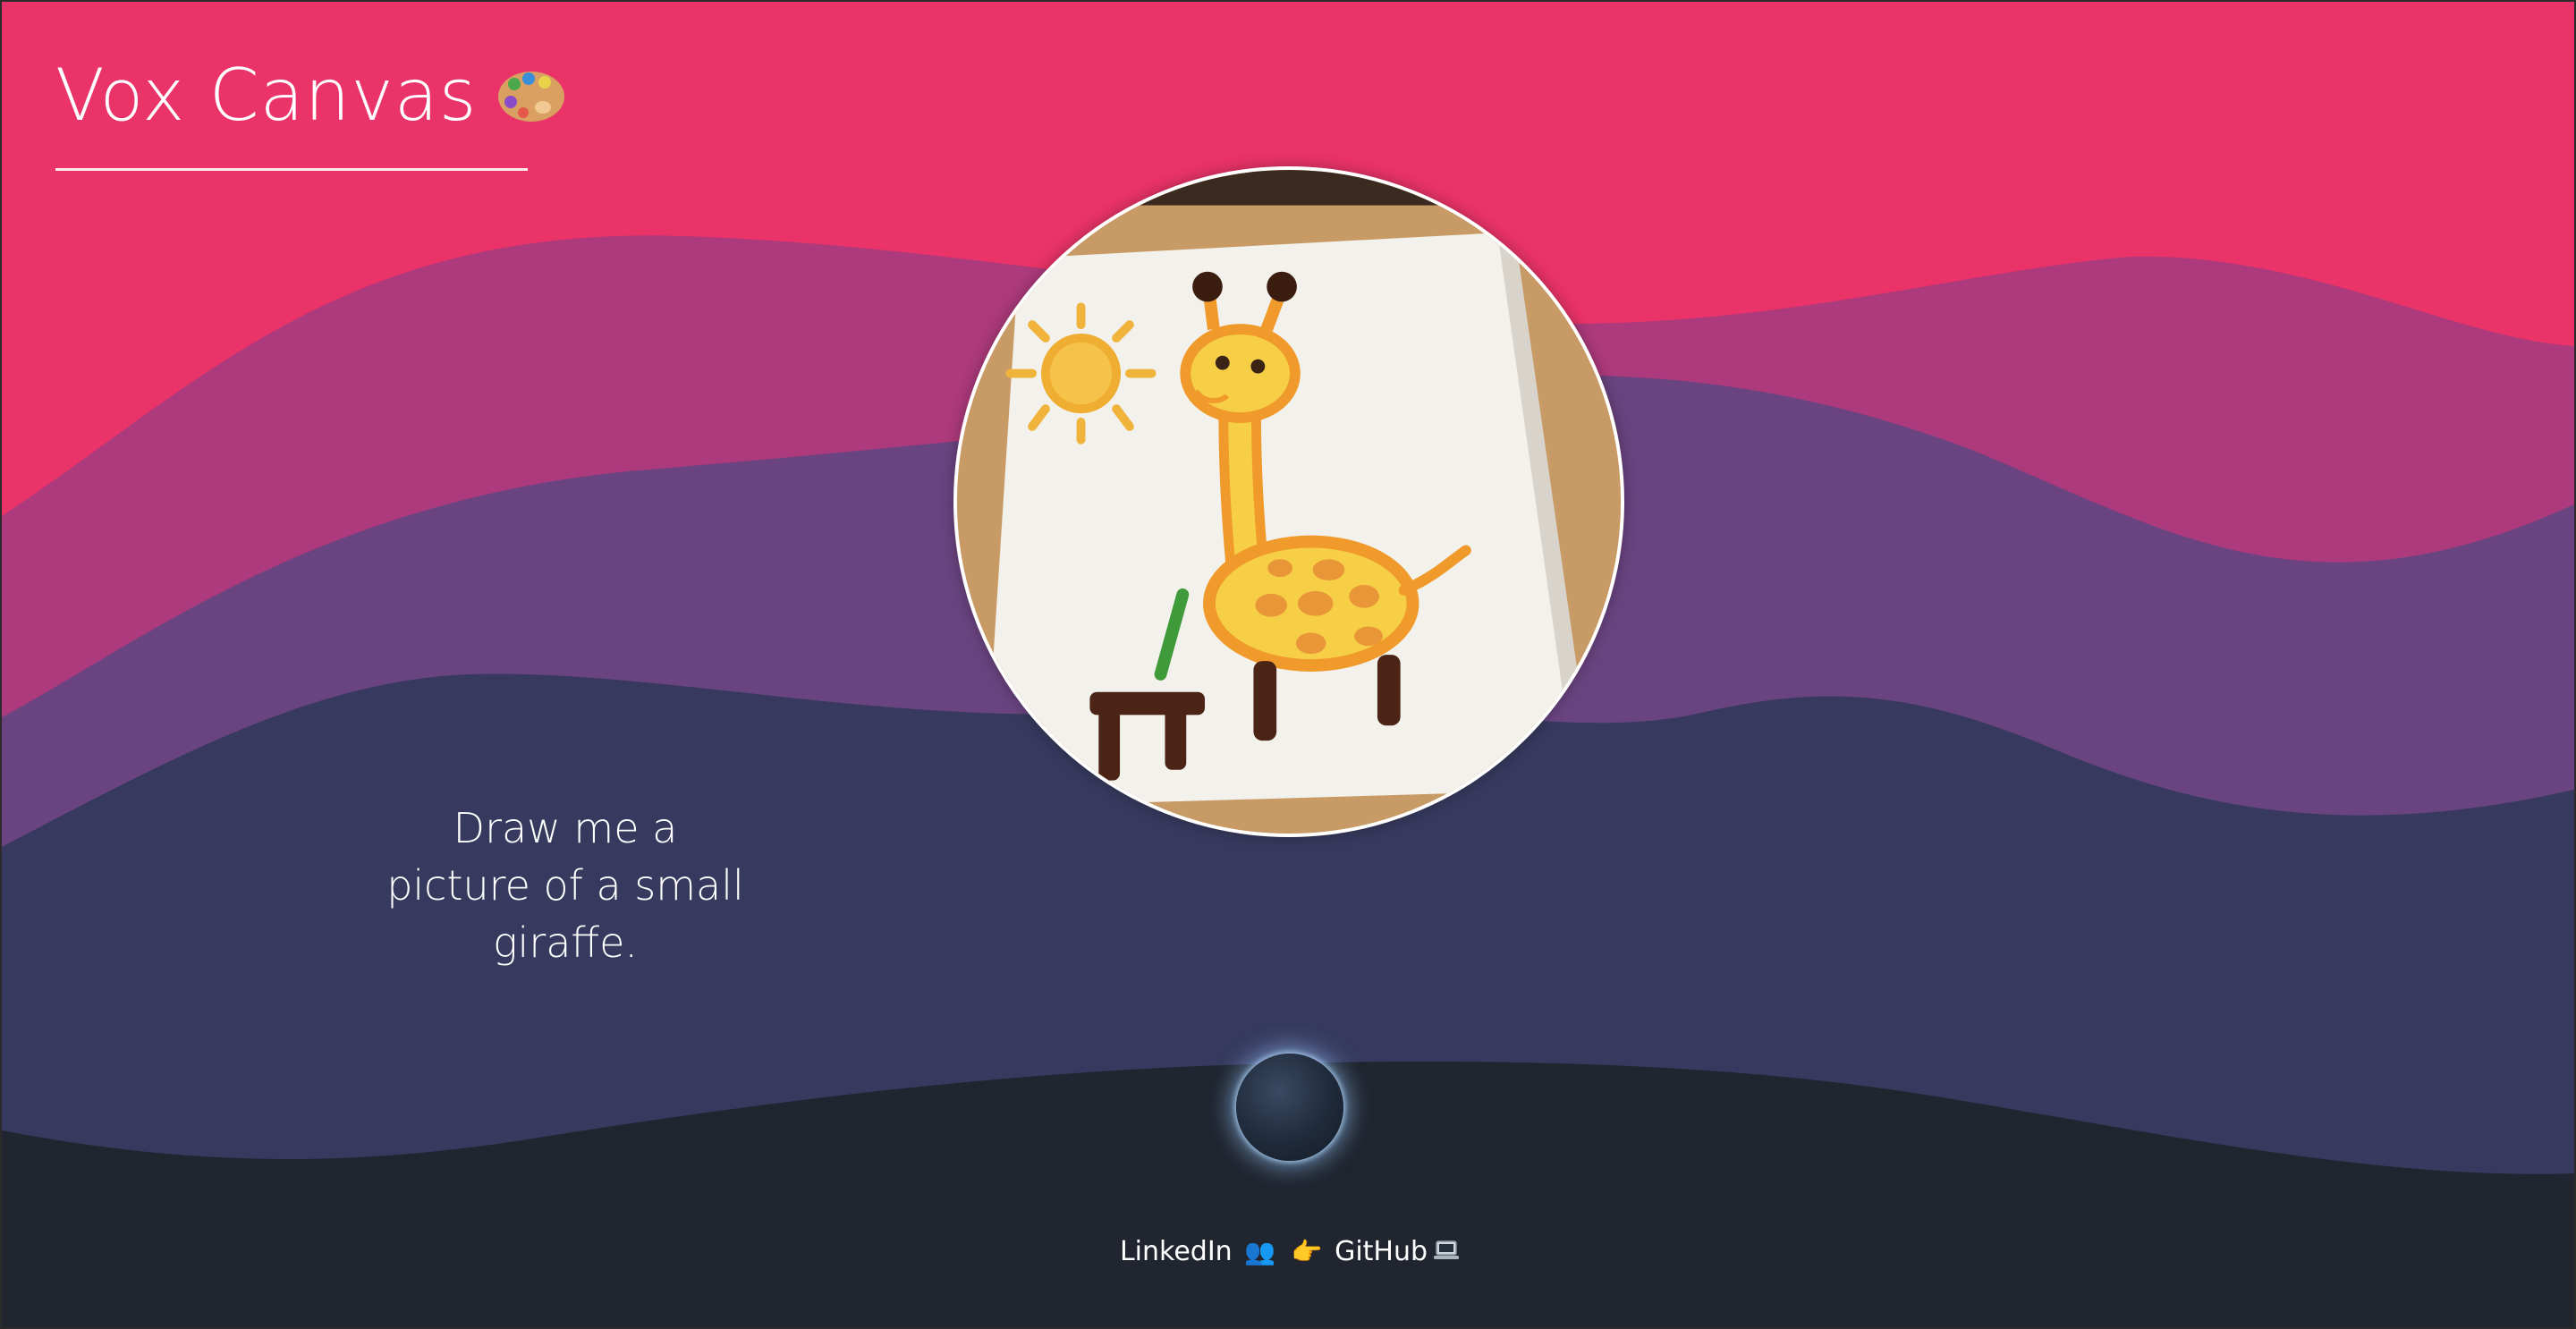 The height and width of the screenshot is (1329, 2576). I want to click on generated-image, so click(1288, 501).